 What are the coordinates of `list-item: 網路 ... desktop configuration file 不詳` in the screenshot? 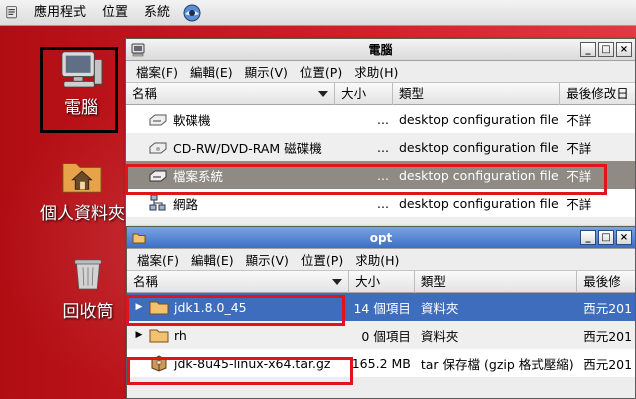 It's located at (380, 203).